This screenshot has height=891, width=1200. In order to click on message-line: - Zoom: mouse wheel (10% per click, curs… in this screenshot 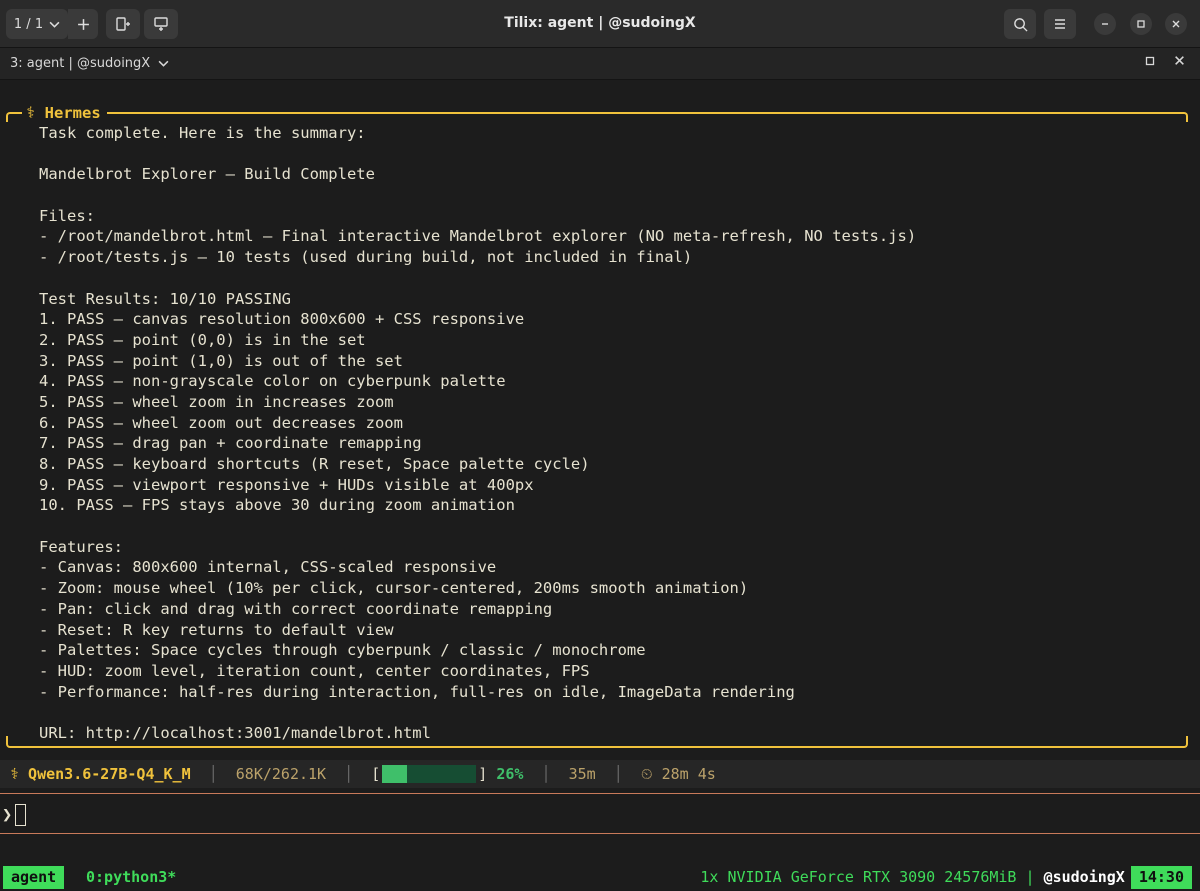, I will do `click(394, 588)`.